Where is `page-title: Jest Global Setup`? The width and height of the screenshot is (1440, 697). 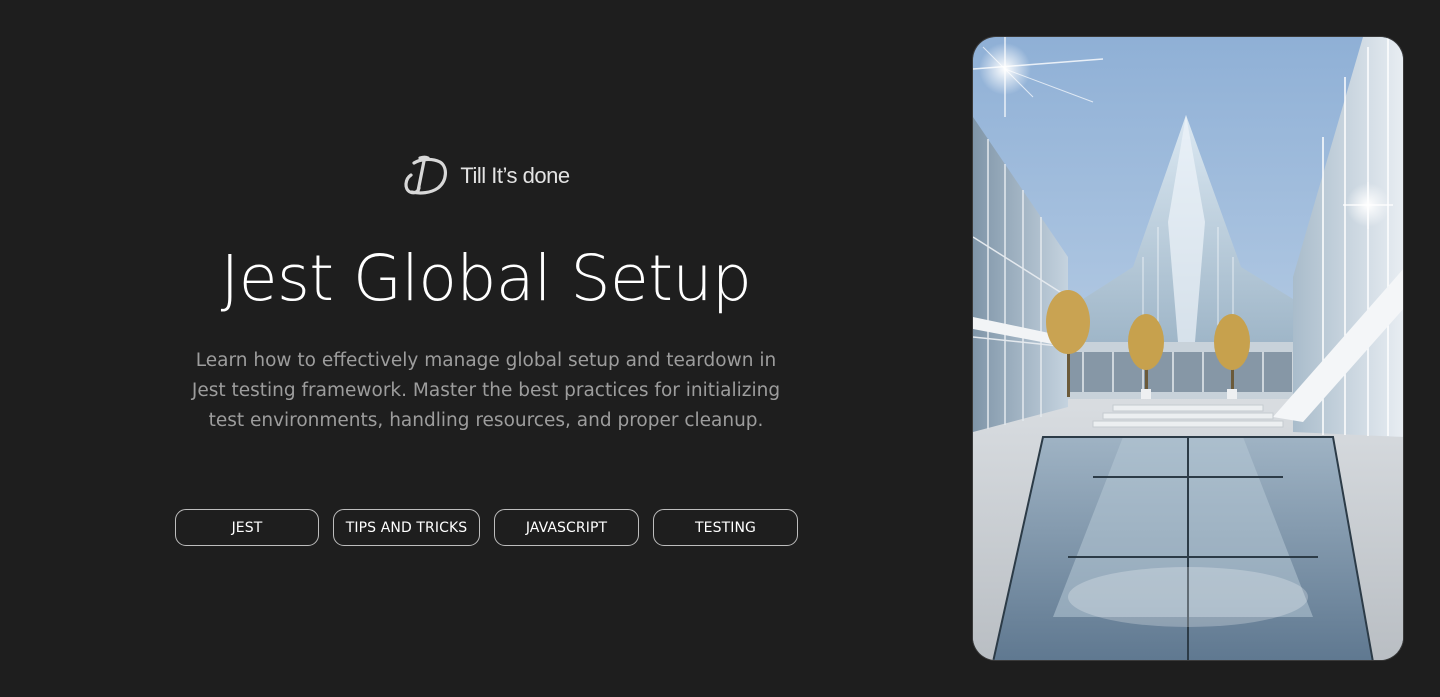 page-title: Jest Global Setup is located at coordinates (486, 278).